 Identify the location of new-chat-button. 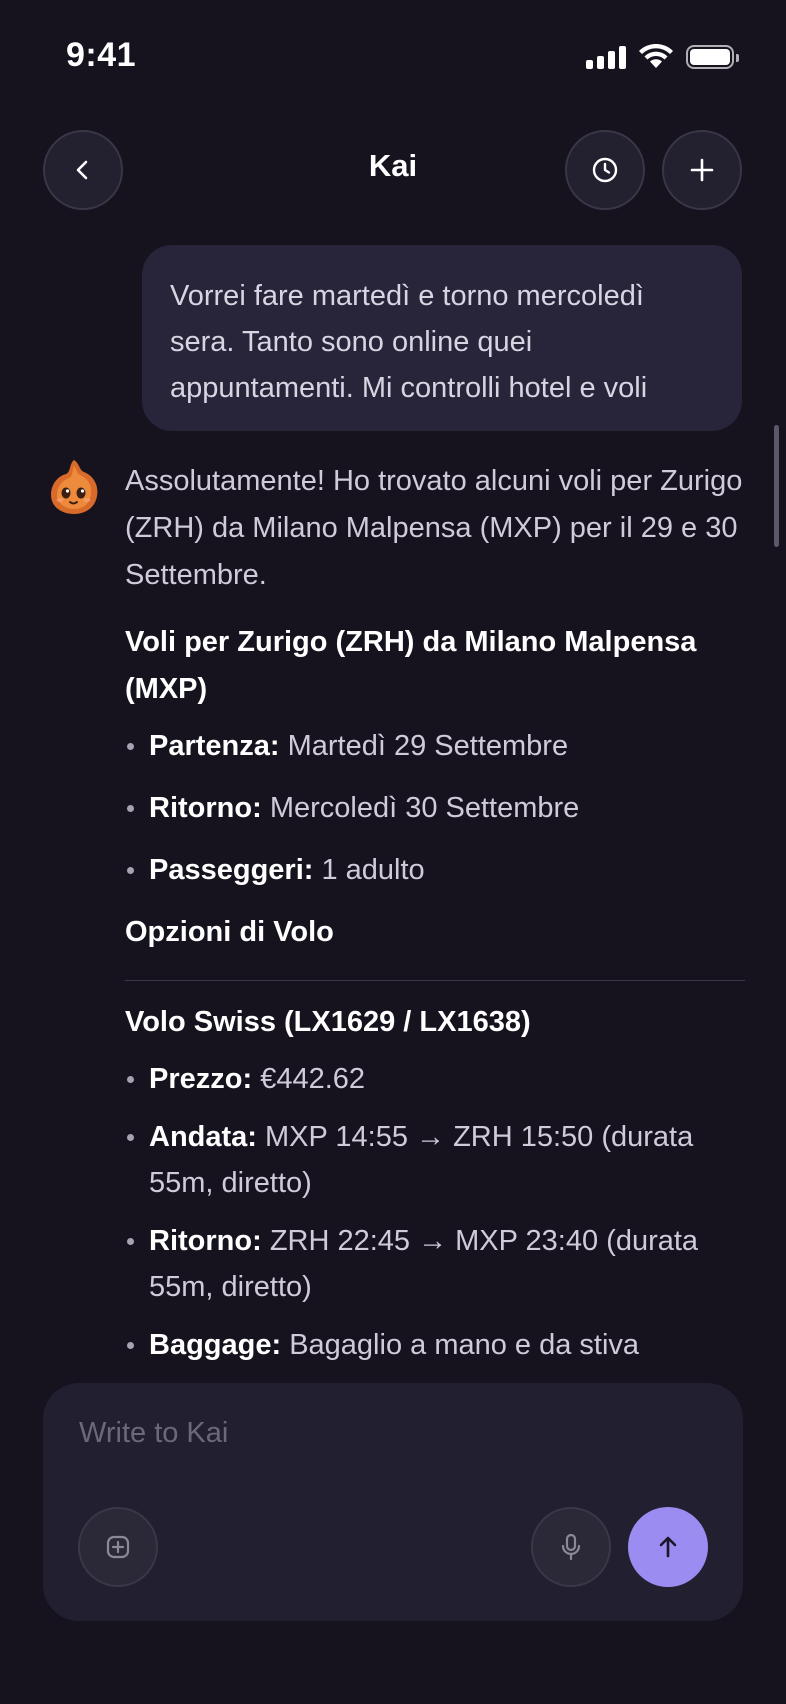
(702, 170).